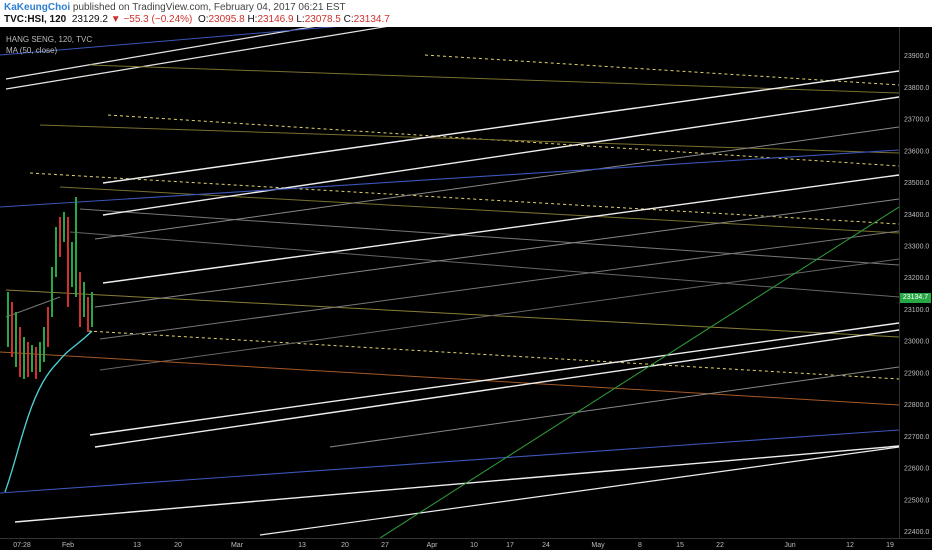  I want to click on author-link: KaKeungChoi, so click(37, 7).